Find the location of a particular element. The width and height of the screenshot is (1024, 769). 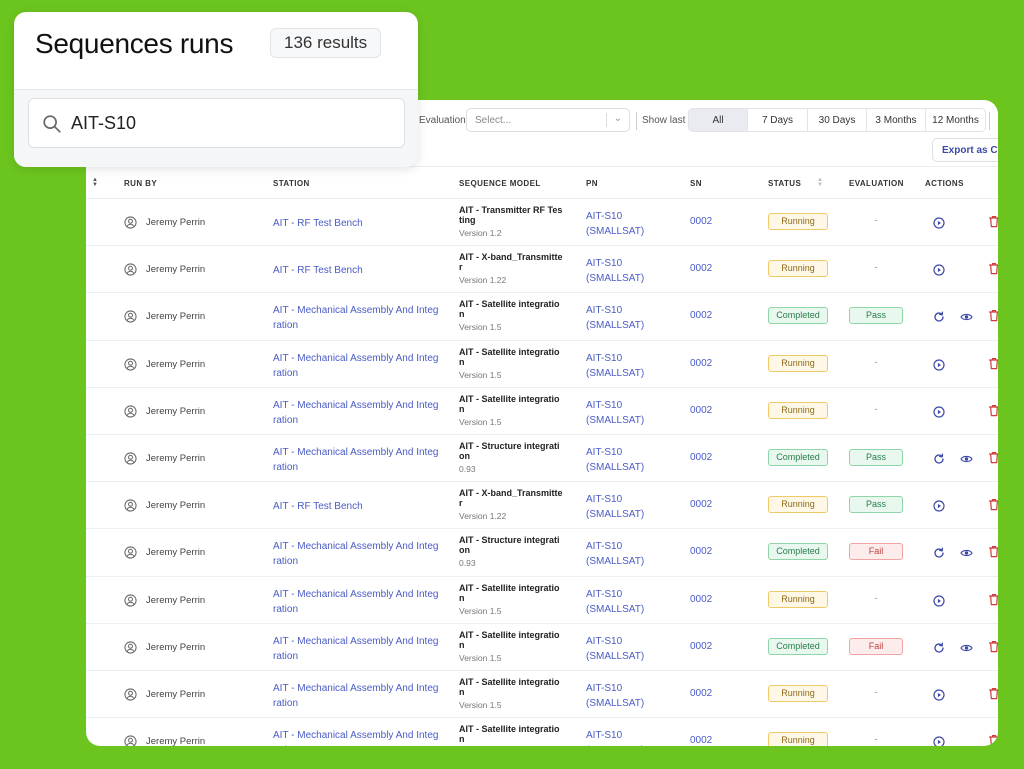

range-option-30-days: 30 Days is located at coordinates (836, 120).